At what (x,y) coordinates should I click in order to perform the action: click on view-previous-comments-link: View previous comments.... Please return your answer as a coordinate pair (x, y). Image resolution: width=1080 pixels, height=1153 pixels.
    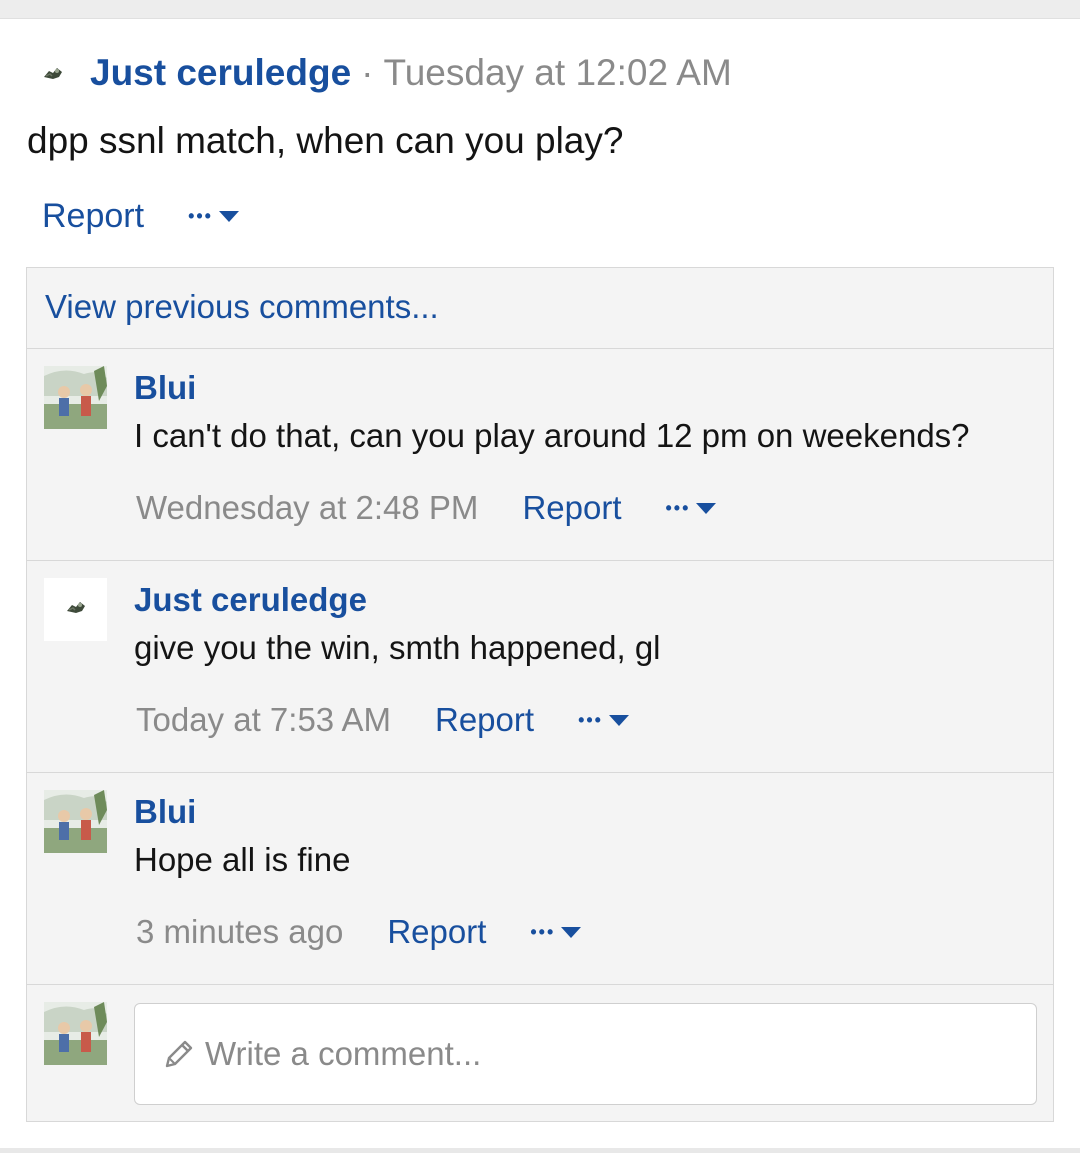
    Looking at the image, I should click on (242, 307).